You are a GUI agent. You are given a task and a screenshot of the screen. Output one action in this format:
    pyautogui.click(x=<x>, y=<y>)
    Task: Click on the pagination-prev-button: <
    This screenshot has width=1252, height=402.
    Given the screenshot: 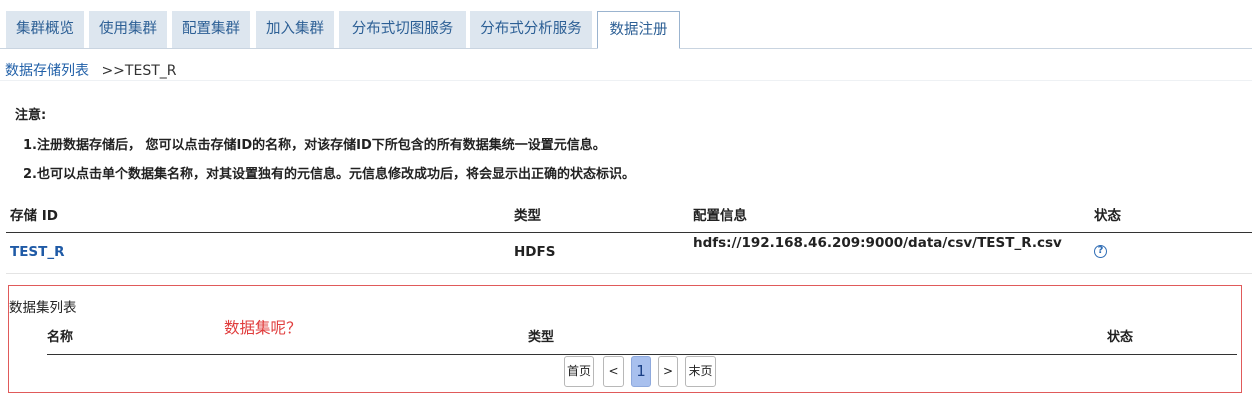 What is the action you would take?
    pyautogui.click(x=613, y=371)
    